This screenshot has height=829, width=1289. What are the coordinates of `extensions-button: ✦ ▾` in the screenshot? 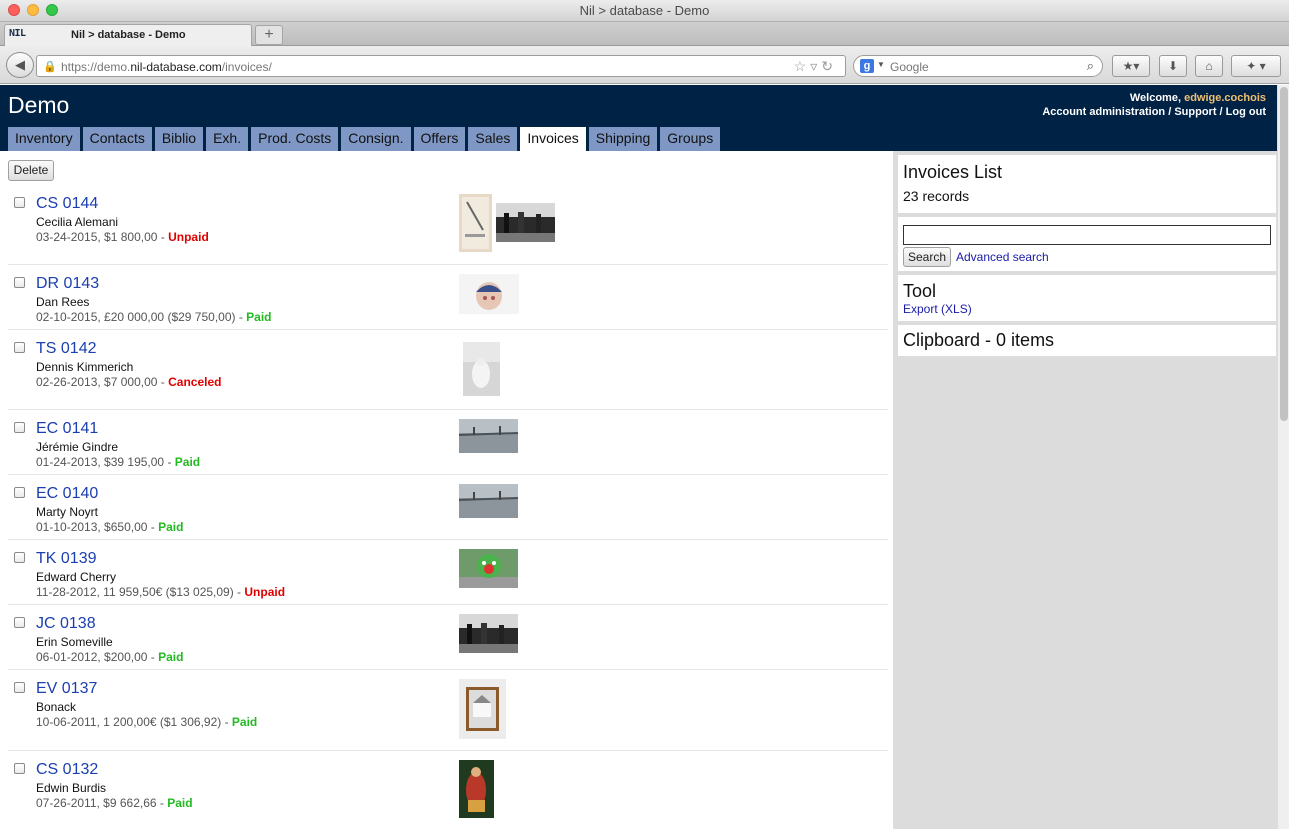 It's located at (1256, 66).